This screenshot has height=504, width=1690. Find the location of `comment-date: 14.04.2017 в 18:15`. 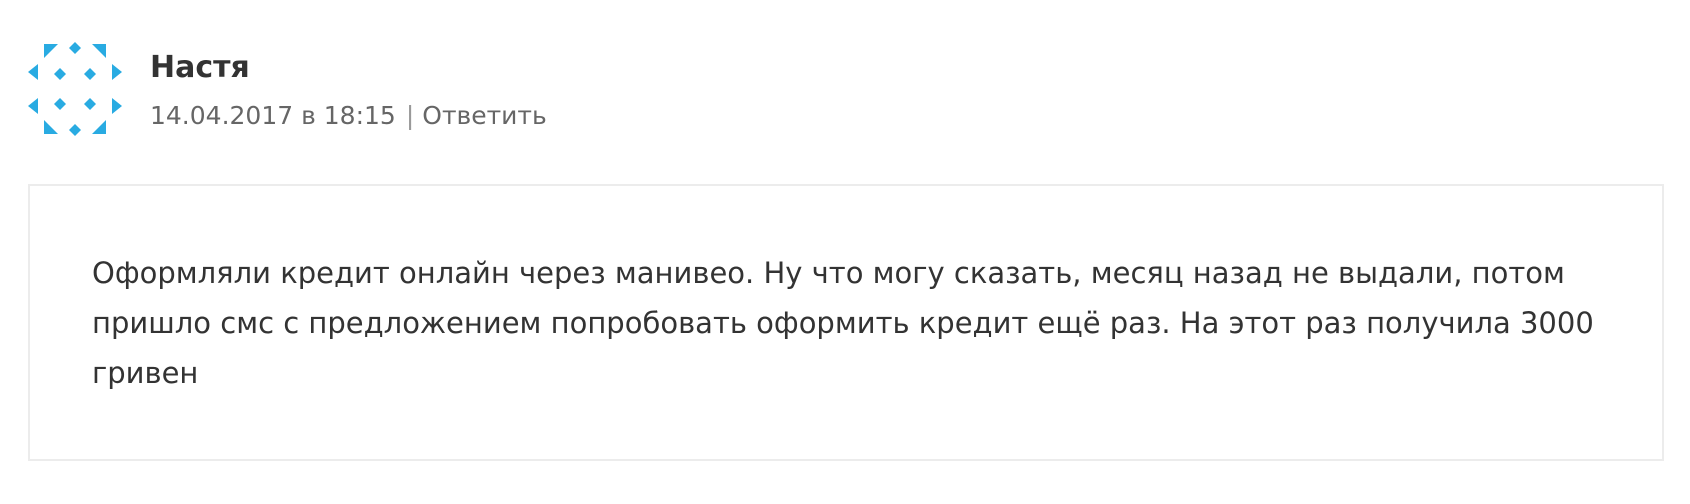

comment-date: 14.04.2017 в 18:15 is located at coordinates (273, 115).